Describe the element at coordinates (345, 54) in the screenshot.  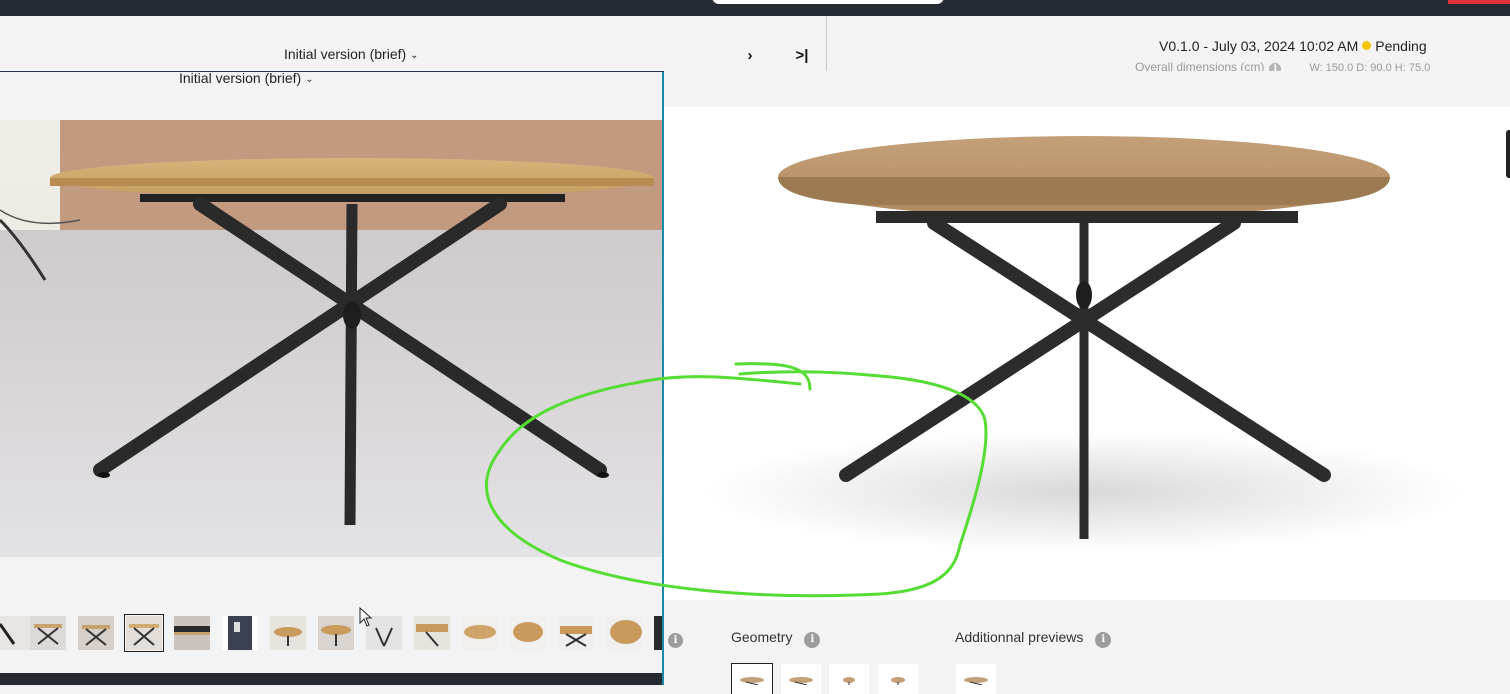
I see `version-dropdown-label: Initial version (brief)` at that location.